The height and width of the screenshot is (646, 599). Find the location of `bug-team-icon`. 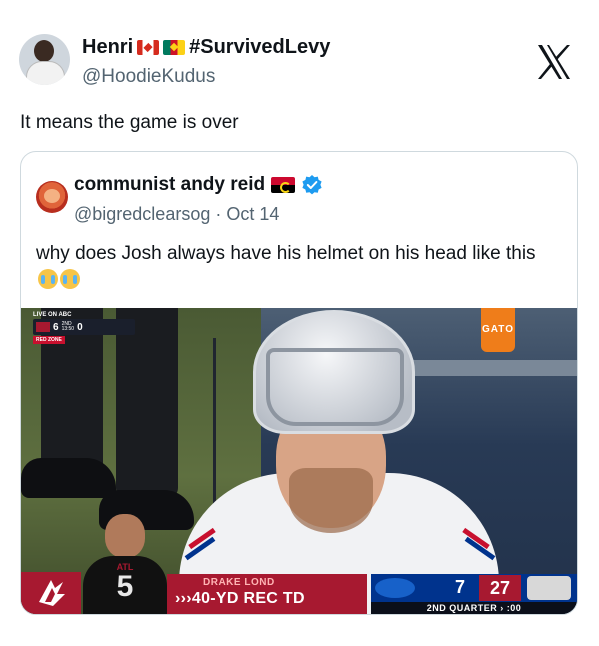

bug-team-icon is located at coordinates (43, 327).